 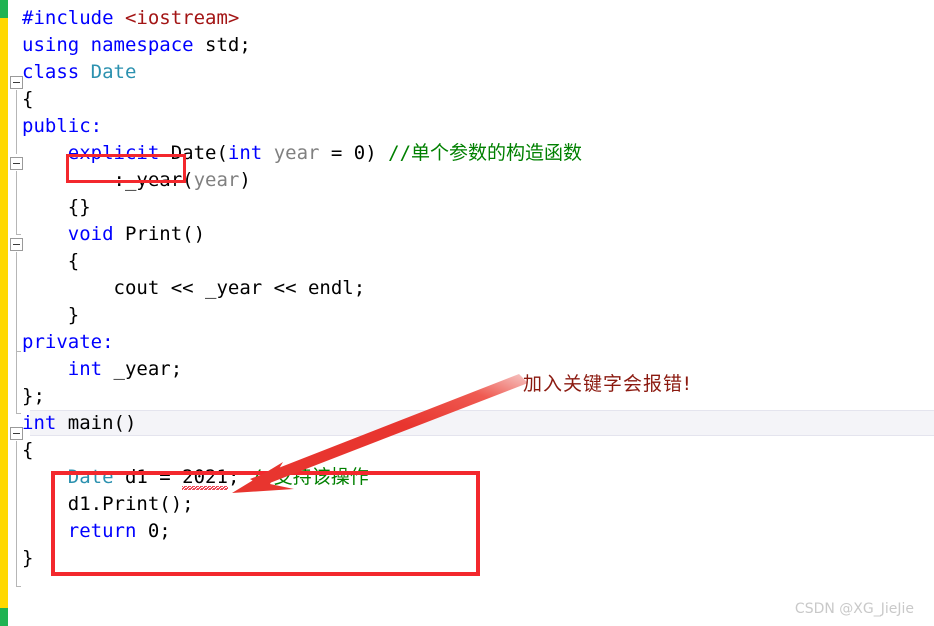 What do you see at coordinates (16, 203) in the screenshot?
I see `fold-guide-constructor` at bounding box center [16, 203].